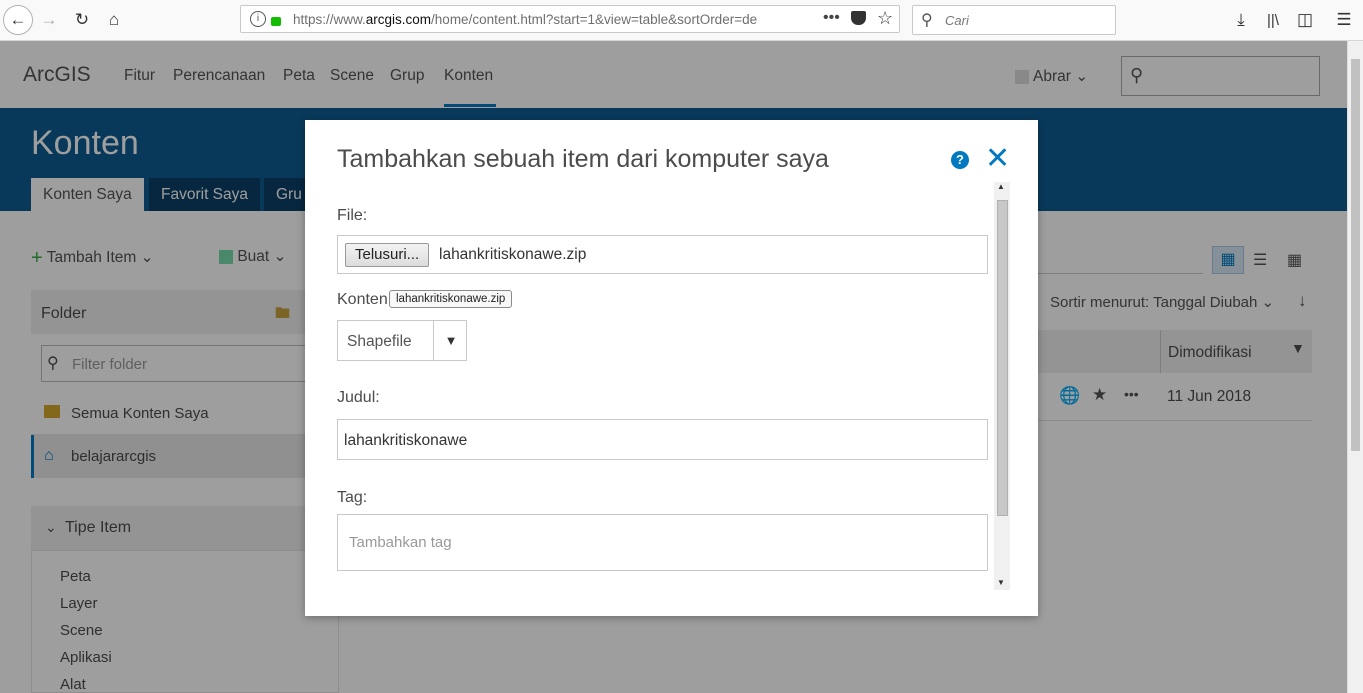 The image size is (1363, 693). I want to click on home-icon: ⌂, so click(114, 20).